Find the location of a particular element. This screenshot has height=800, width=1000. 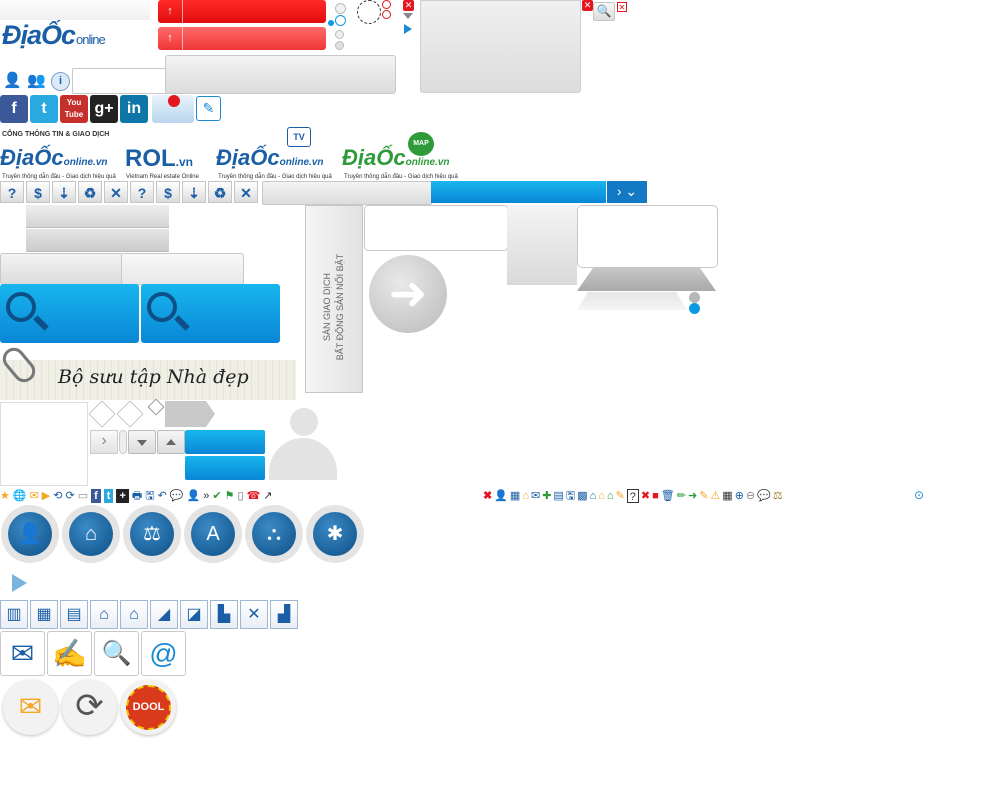

red-button-primary: ↑ is located at coordinates (242, 11).